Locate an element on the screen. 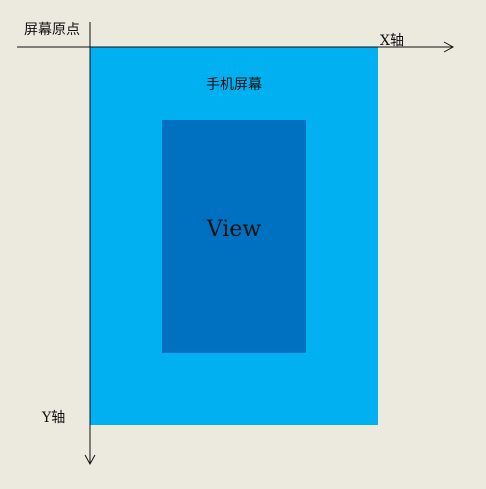 Image resolution: width=486 pixels, height=489 pixels. view-label: View is located at coordinates (234, 229).